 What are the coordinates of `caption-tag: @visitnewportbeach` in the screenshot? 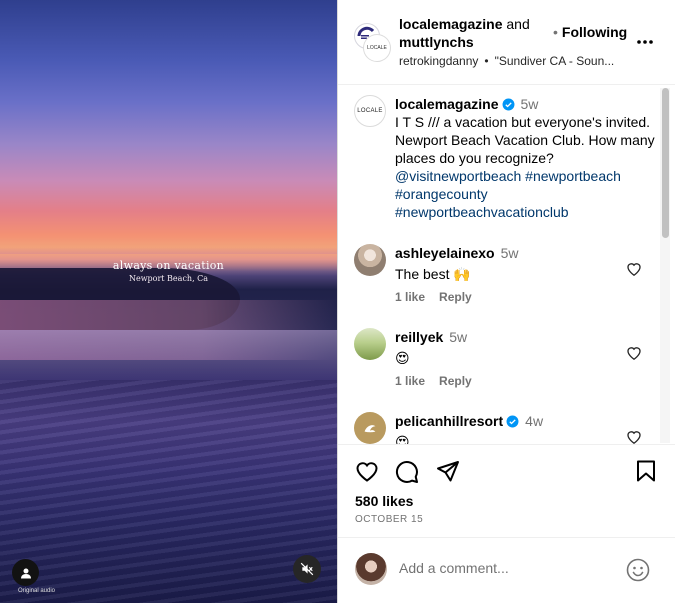 It's located at (458, 176).